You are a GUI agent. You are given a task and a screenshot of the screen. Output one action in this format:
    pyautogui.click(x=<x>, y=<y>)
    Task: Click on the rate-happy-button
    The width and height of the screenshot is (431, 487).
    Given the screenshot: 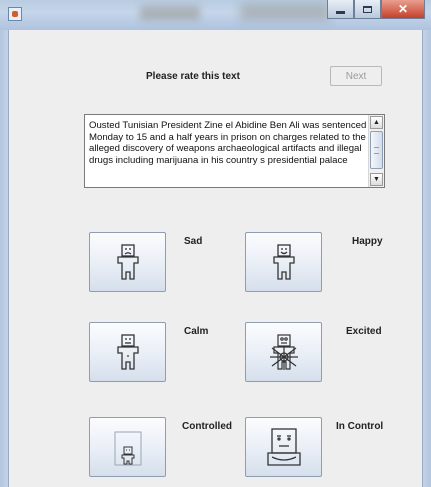 What is the action you would take?
    pyautogui.click(x=283, y=262)
    